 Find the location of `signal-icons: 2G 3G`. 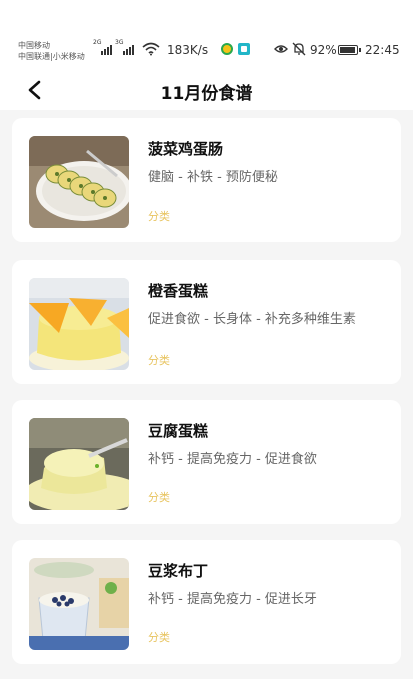

signal-icons: 2G 3G is located at coordinates (113, 47).